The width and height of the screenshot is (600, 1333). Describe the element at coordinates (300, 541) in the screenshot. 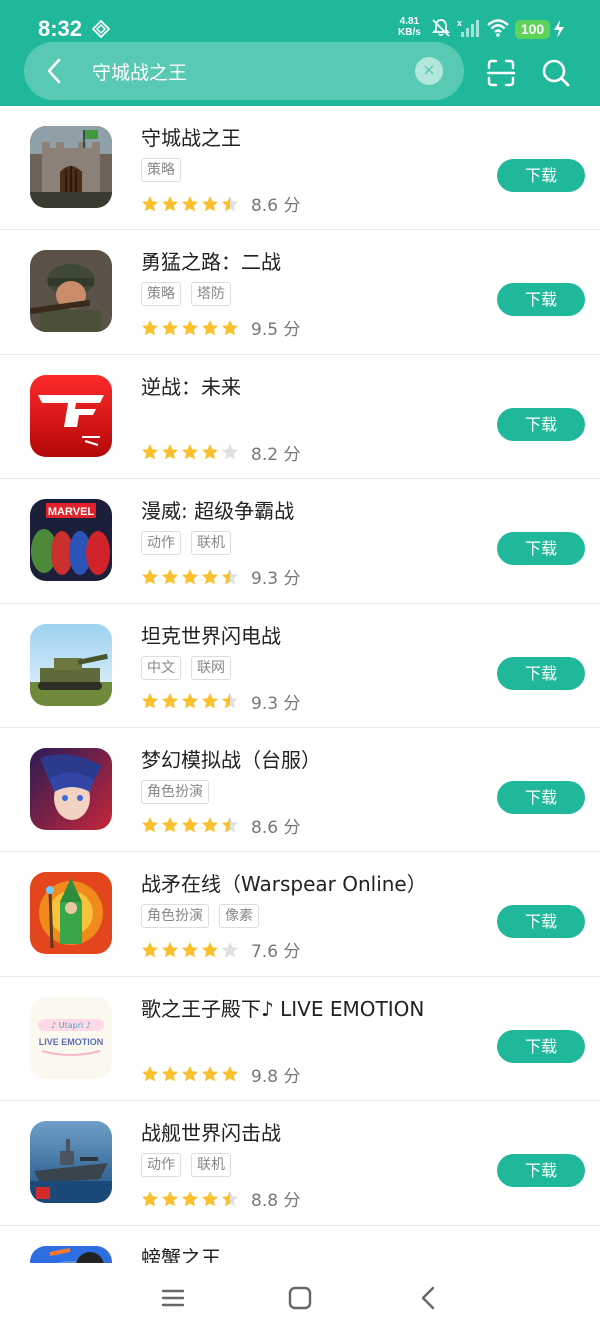

I see `app-list-item: MARVEL 漫威: 超级争霸战 动作 联机 9.3 分 下载` at that location.